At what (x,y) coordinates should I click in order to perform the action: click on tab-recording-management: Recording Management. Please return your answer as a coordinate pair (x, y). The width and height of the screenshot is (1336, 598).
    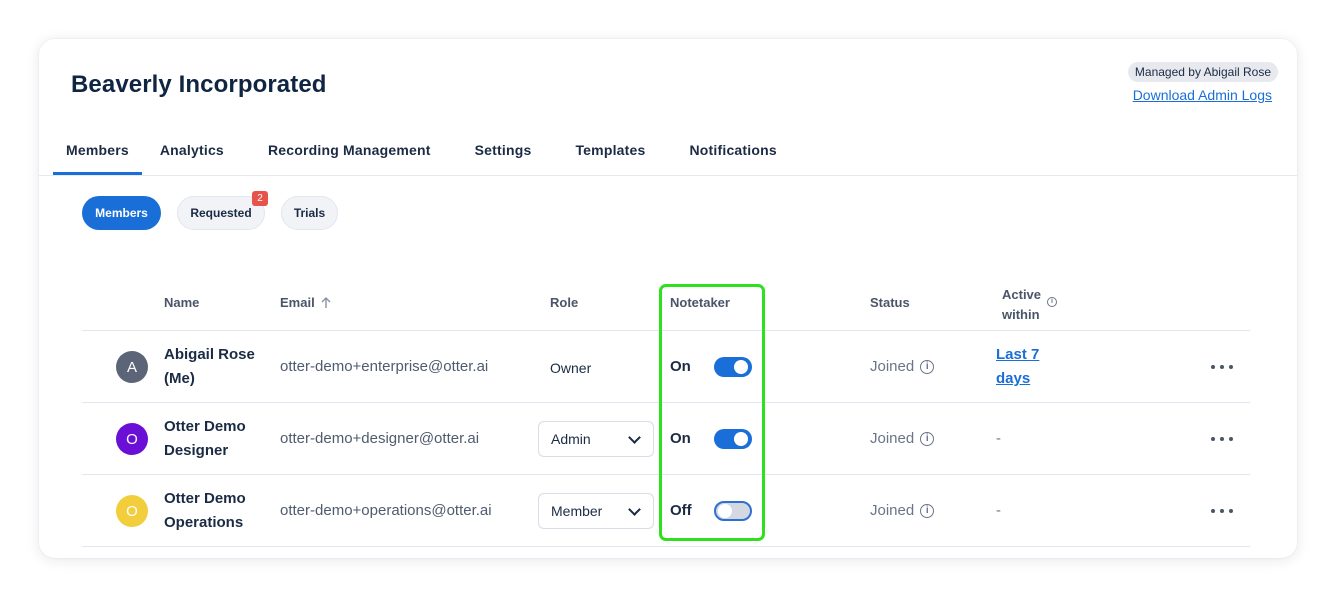
    Looking at the image, I should click on (349, 154).